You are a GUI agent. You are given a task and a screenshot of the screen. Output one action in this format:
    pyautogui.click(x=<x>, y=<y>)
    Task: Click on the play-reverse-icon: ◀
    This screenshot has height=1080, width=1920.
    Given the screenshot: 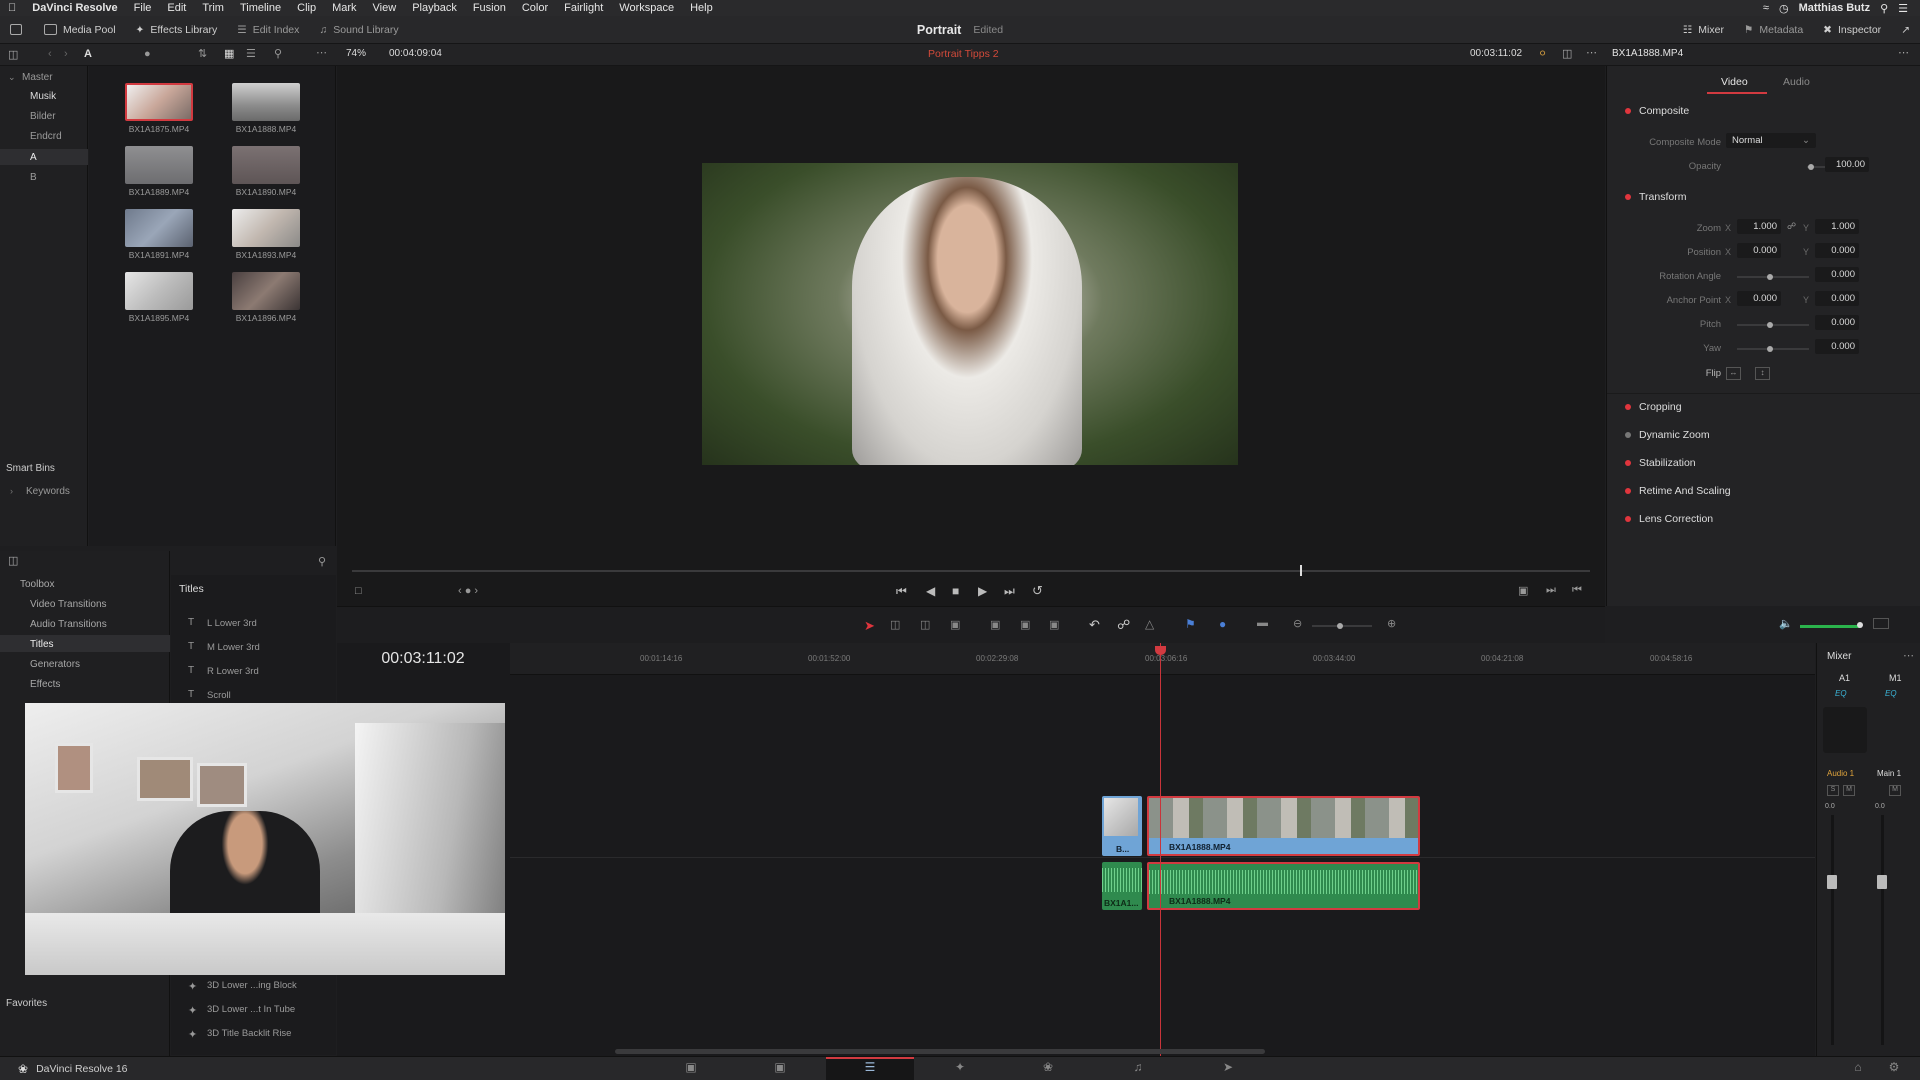 What is the action you would take?
    pyautogui.click(x=930, y=591)
    